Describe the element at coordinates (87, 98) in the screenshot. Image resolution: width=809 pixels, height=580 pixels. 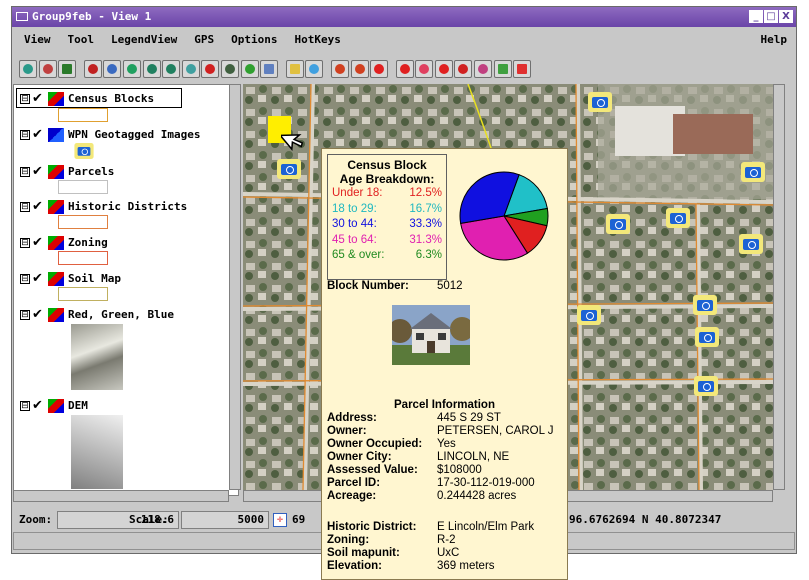
I see `layer-census-blocks: ⊟ ✔ Census Blocks` at that location.